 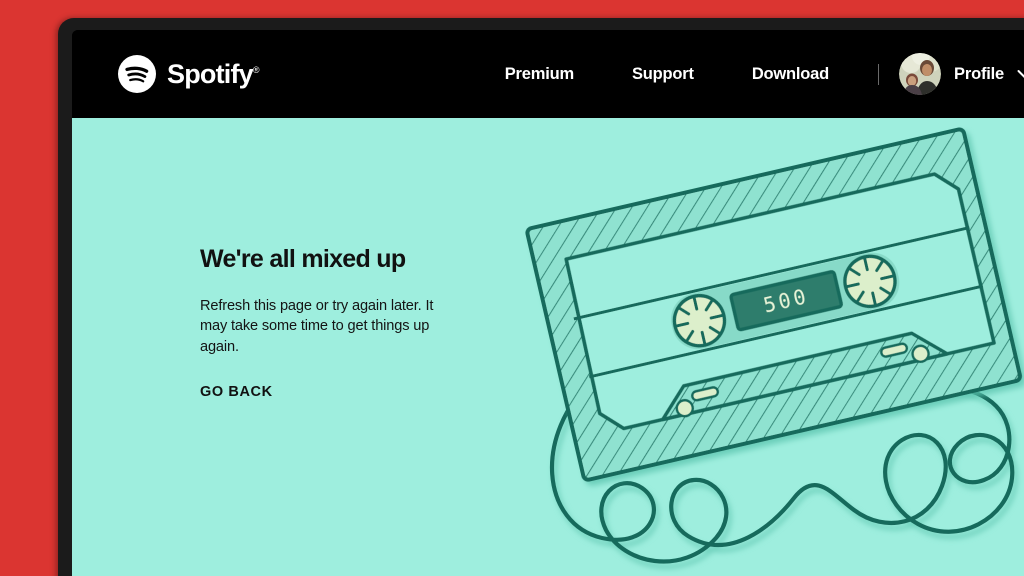 What do you see at coordinates (920, 74) in the screenshot?
I see `avatar` at bounding box center [920, 74].